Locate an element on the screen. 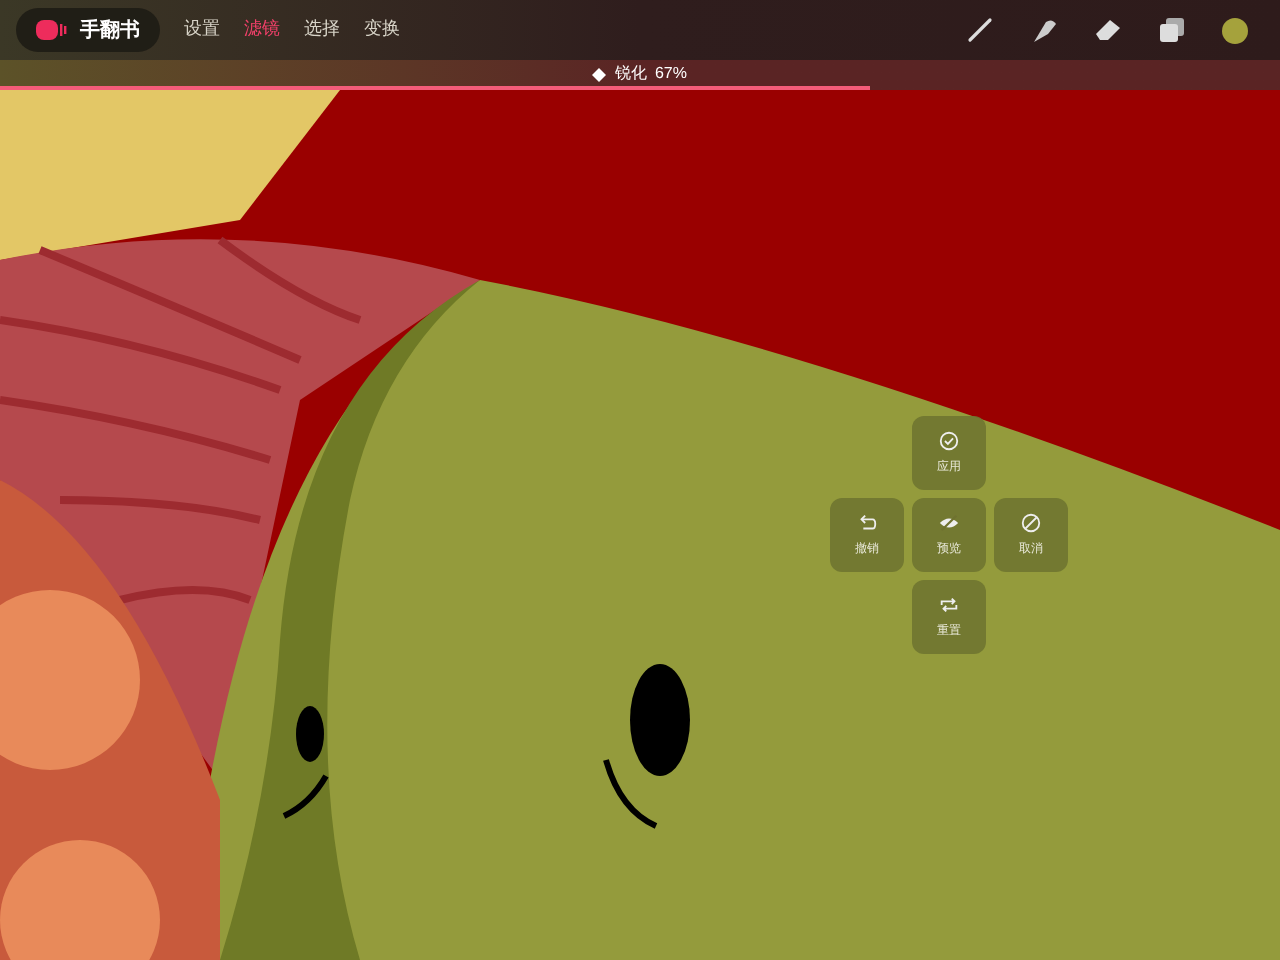 The height and width of the screenshot is (960, 1280). layers-icon is located at coordinates (1172, 30).